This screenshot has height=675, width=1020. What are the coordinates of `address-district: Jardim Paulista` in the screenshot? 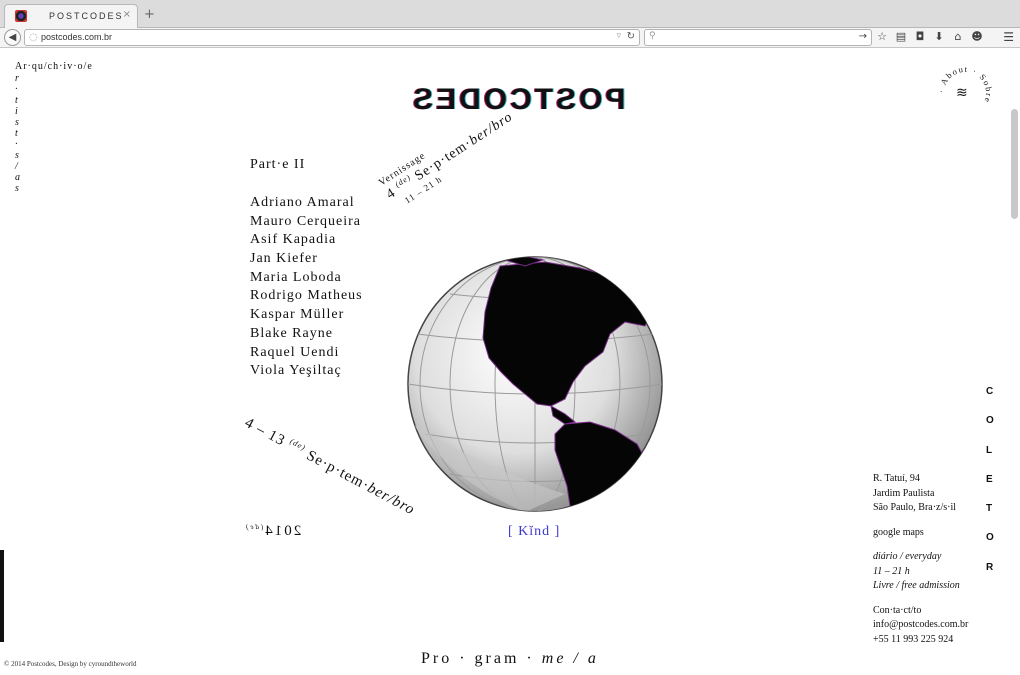 It's located at (904, 493).